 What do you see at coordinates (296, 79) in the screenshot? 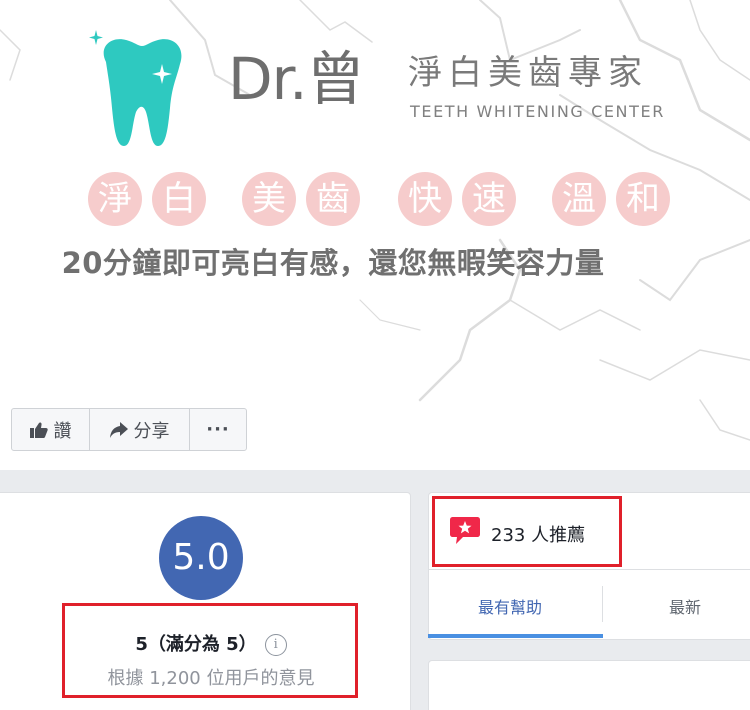
I see `brand-name: Dr.曾` at bounding box center [296, 79].